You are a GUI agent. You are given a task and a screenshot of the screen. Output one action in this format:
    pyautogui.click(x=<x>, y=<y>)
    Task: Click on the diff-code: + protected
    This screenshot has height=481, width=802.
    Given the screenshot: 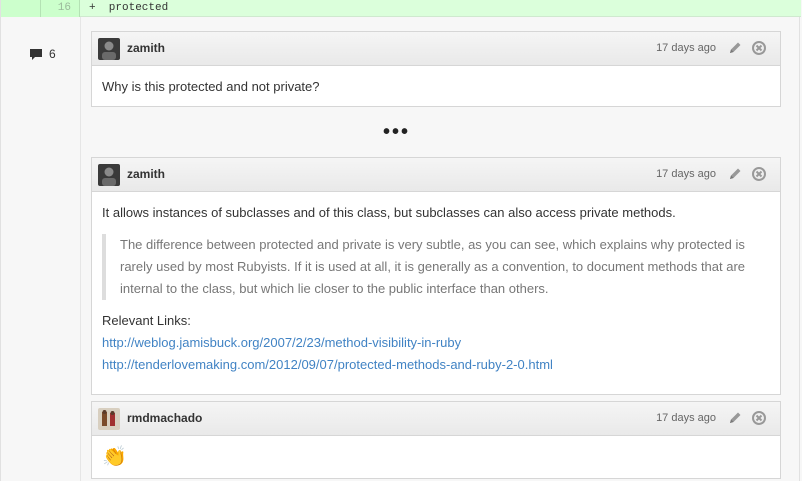 What is the action you would take?
    pyautogui.click(x=129, y=8)
    